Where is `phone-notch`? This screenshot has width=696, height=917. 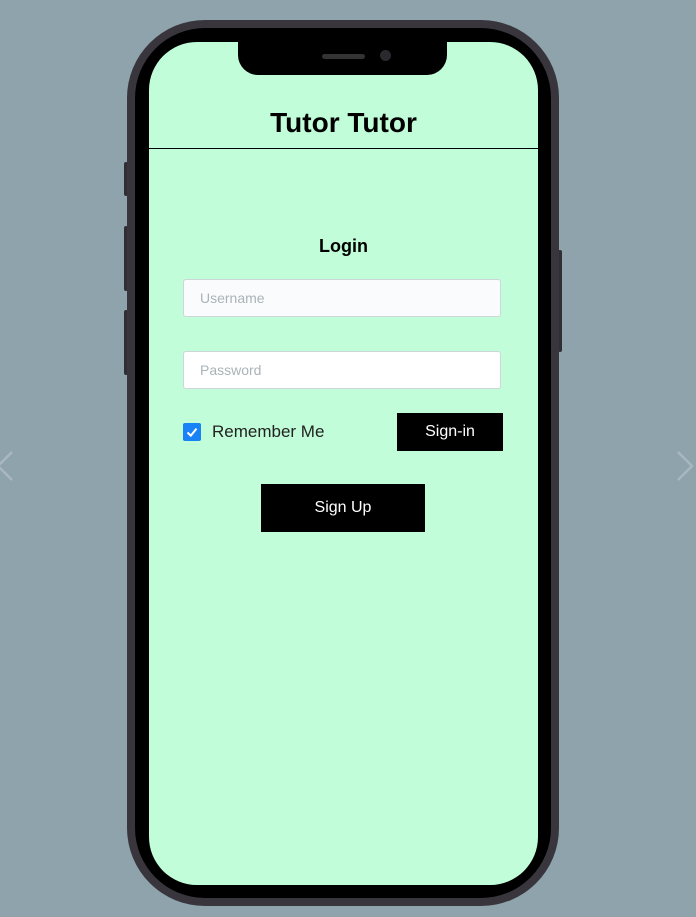
phone-notch is located at coordinates (342, 58).